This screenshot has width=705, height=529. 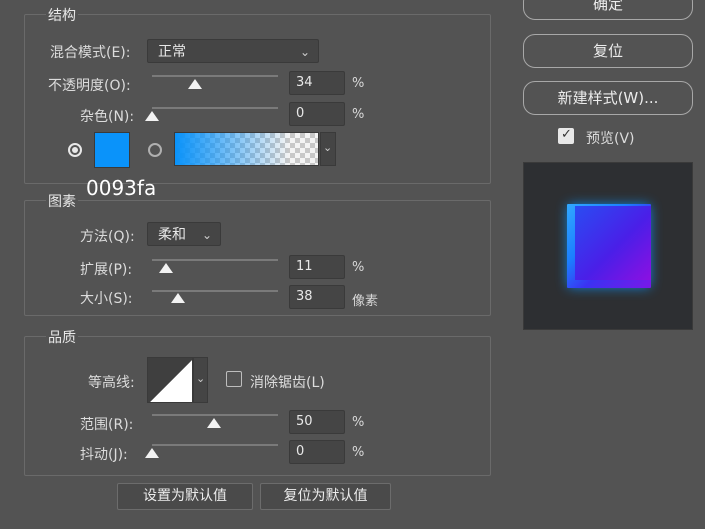 What do you see at coordinates (358, 114) in the screenshot?
I see `noise-unit: %` at bounding box center [358, 114].